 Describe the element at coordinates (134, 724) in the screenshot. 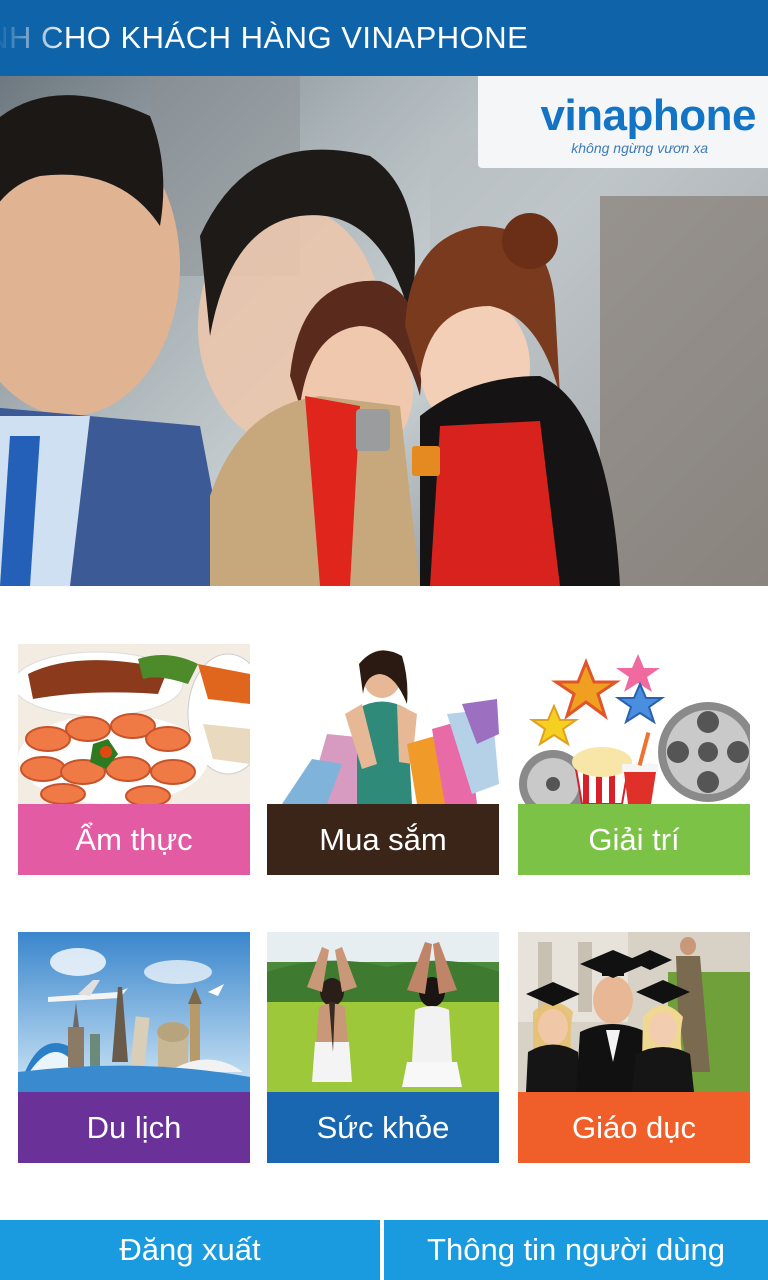

I see `food-icon` at that location.